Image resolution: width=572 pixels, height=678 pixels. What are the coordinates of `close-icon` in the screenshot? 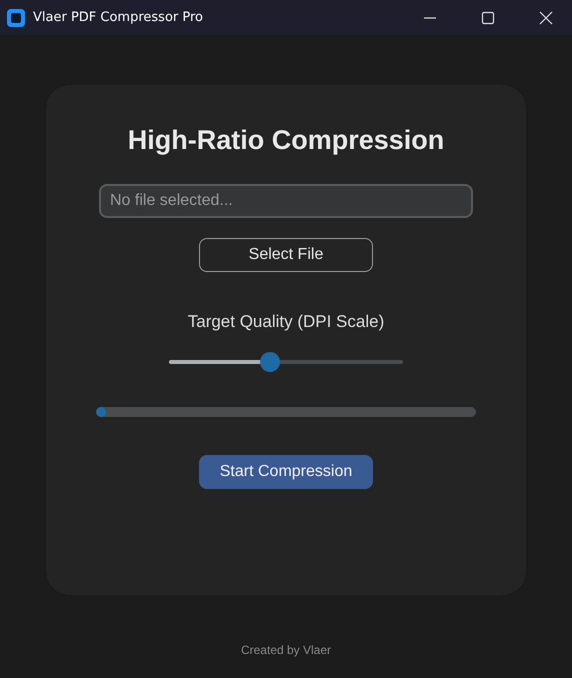 It's located at (546, 17).